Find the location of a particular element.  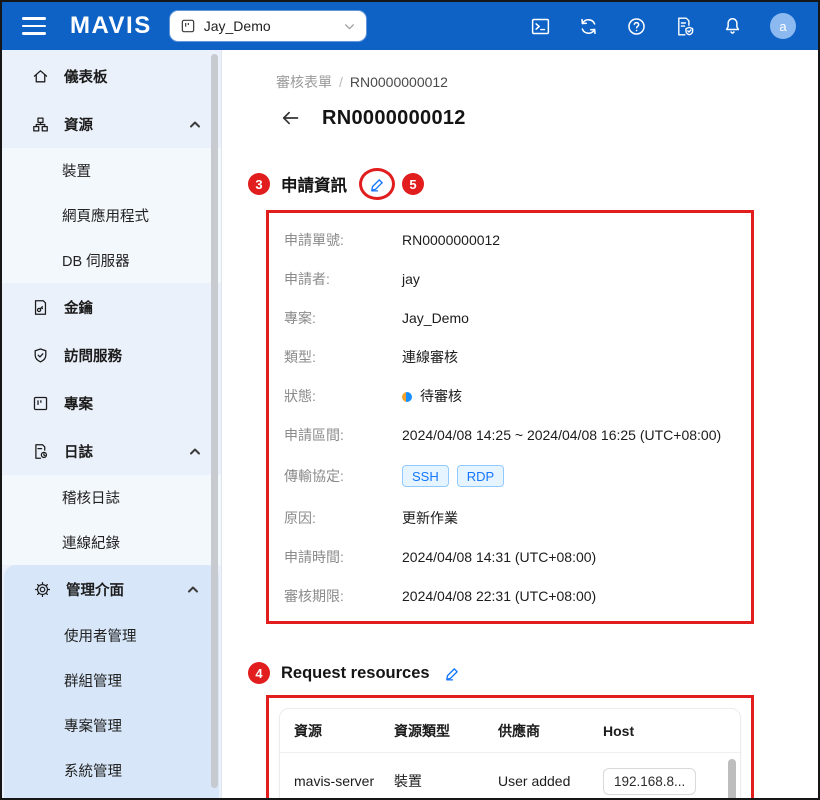

sidebar-item-label: 稽核日誌 is located at coordinates (91, 499).